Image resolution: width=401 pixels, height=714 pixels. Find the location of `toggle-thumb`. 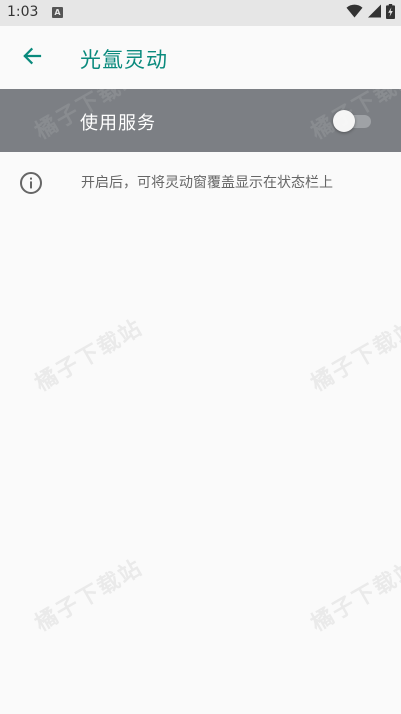

toggle-thumb is located at coordinates (344, 121).